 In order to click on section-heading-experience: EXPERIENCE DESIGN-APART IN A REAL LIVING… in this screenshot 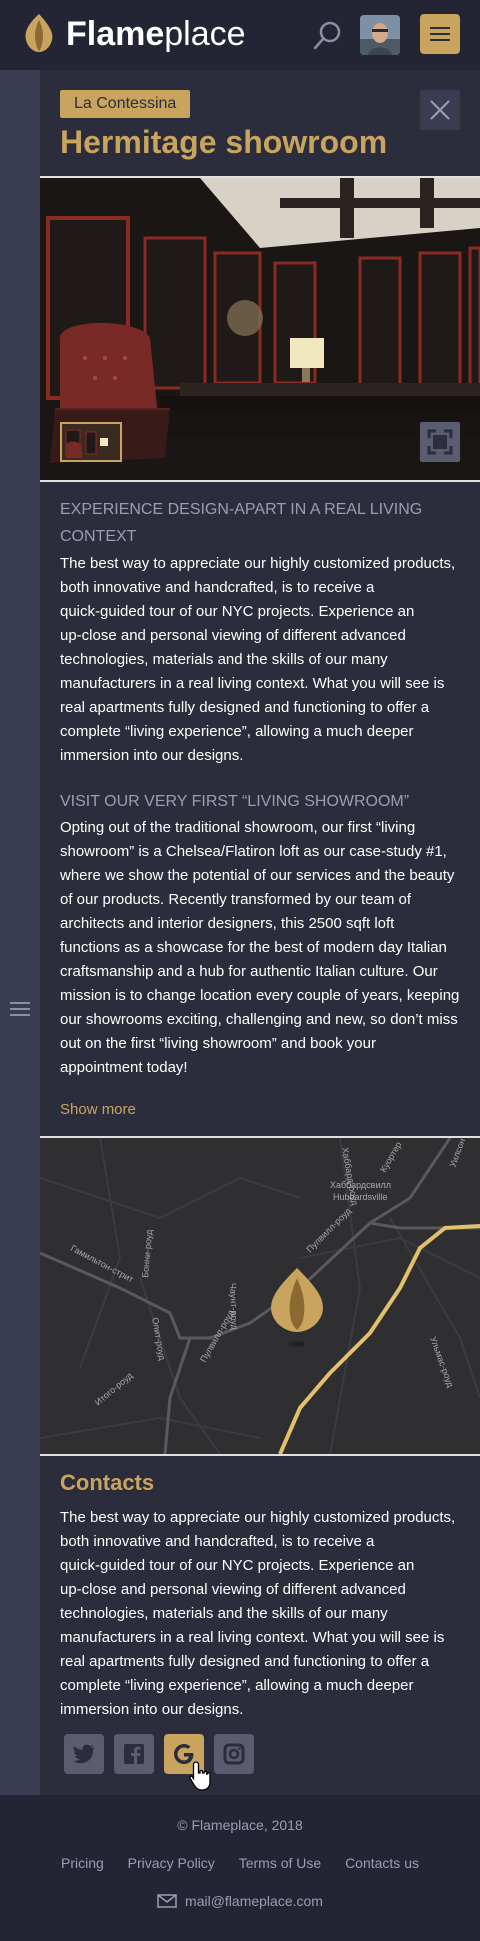, I will do `click(241, 523)`.